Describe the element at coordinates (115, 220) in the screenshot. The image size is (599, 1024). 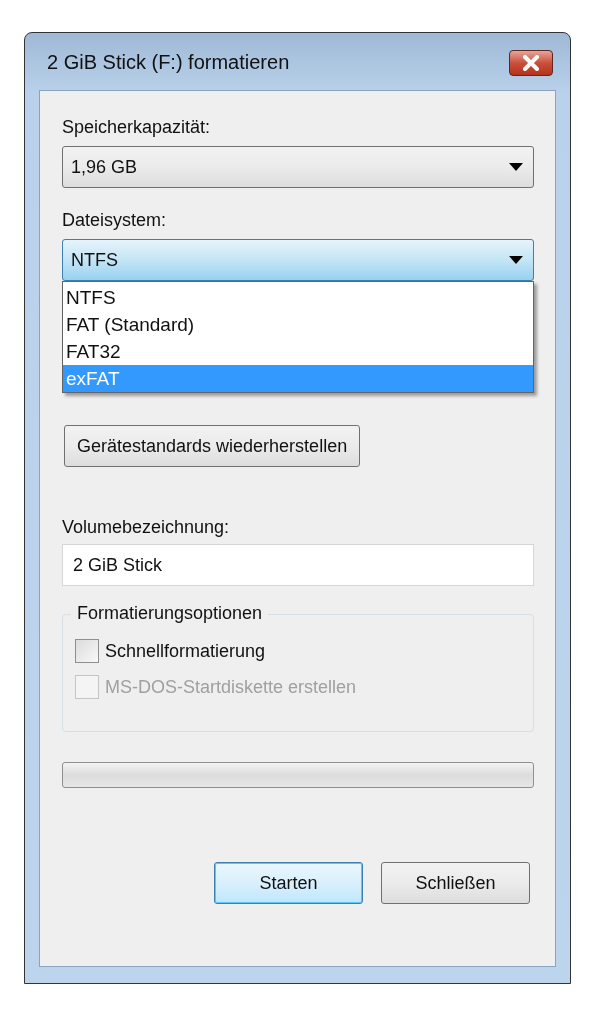
I see `field-label: Dateisystem:` at that location.